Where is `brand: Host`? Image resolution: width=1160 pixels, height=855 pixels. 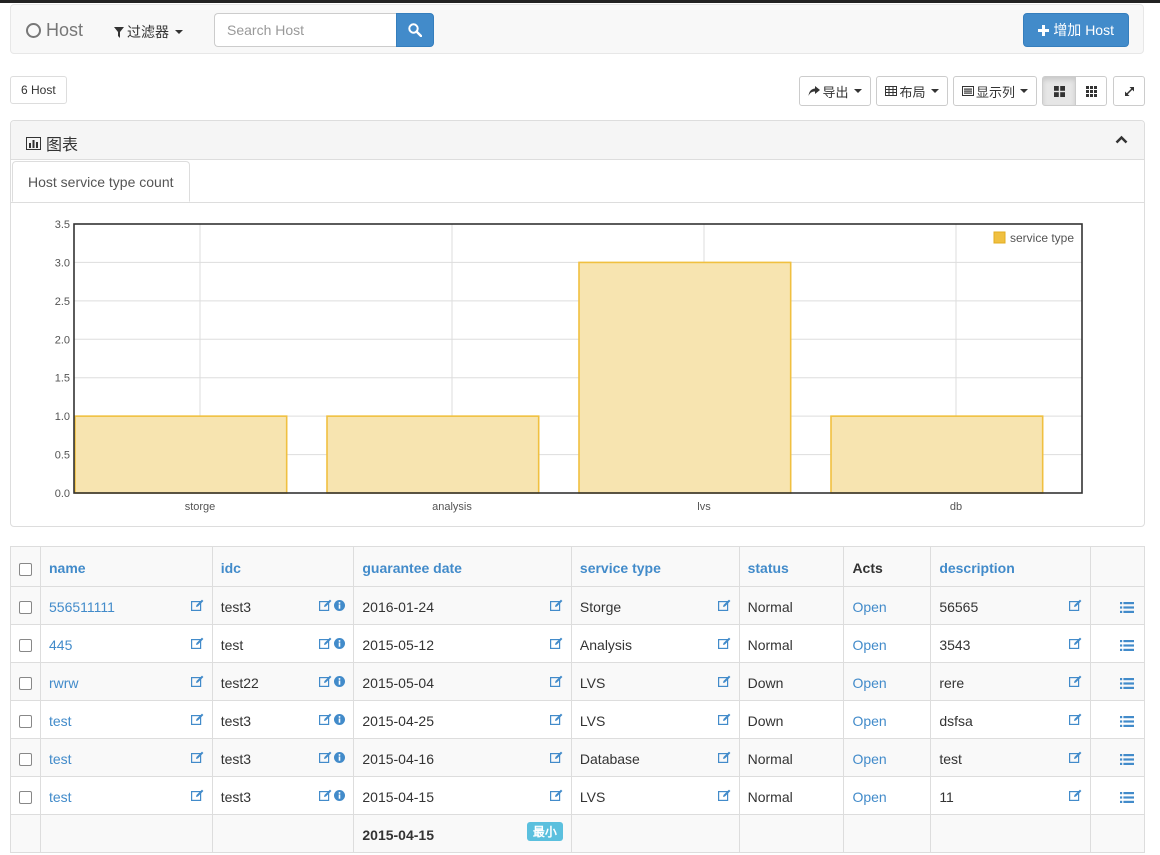
brand: Host is located at coordinates (54, 30).